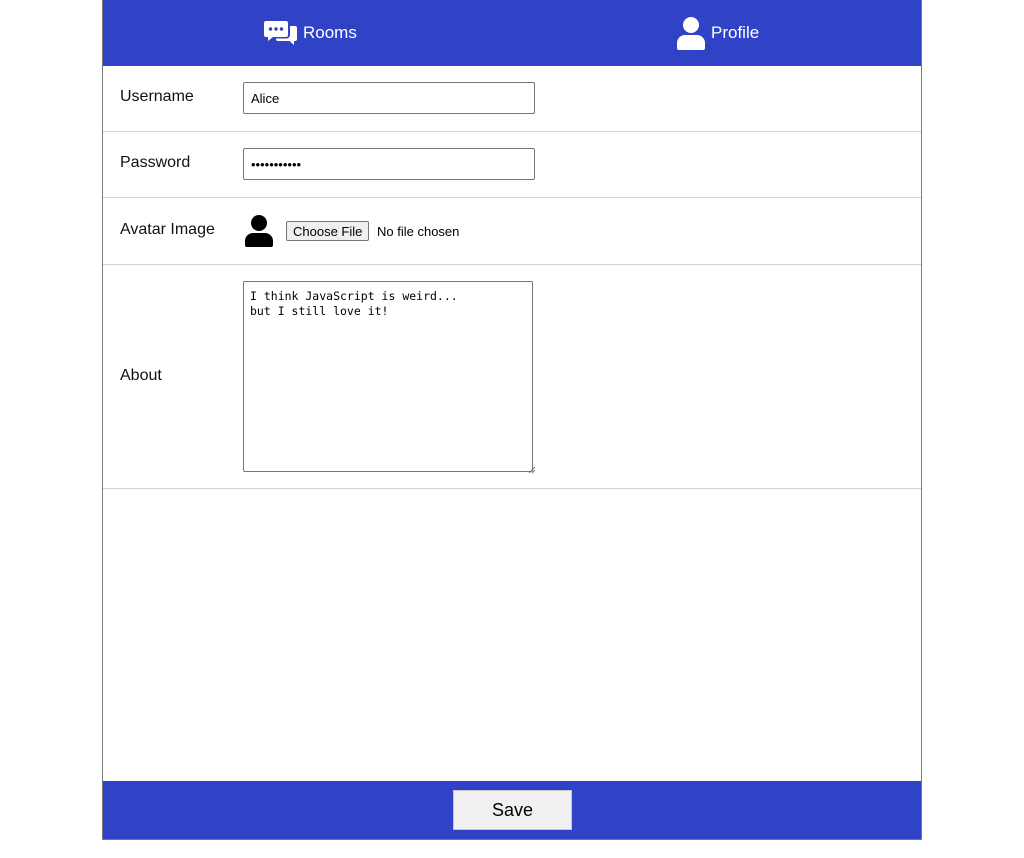 This screenshot has height=858, width=1024. I want to click on username-input, so click(389, 98).